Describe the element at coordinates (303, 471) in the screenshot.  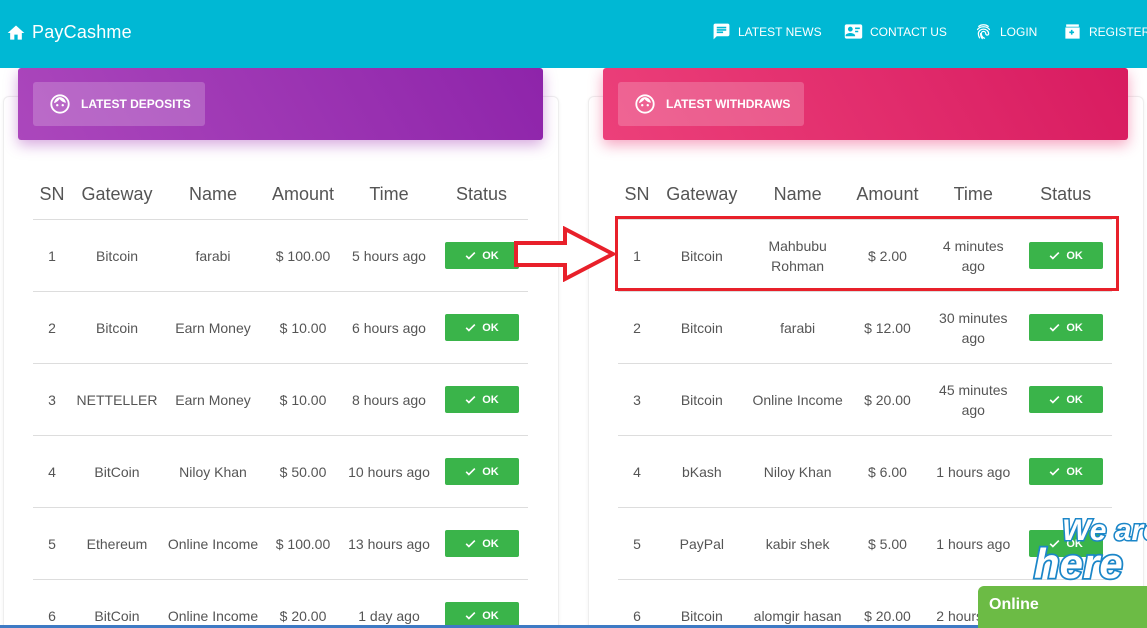
I see `cell-amount: $ 50.00` at that location.